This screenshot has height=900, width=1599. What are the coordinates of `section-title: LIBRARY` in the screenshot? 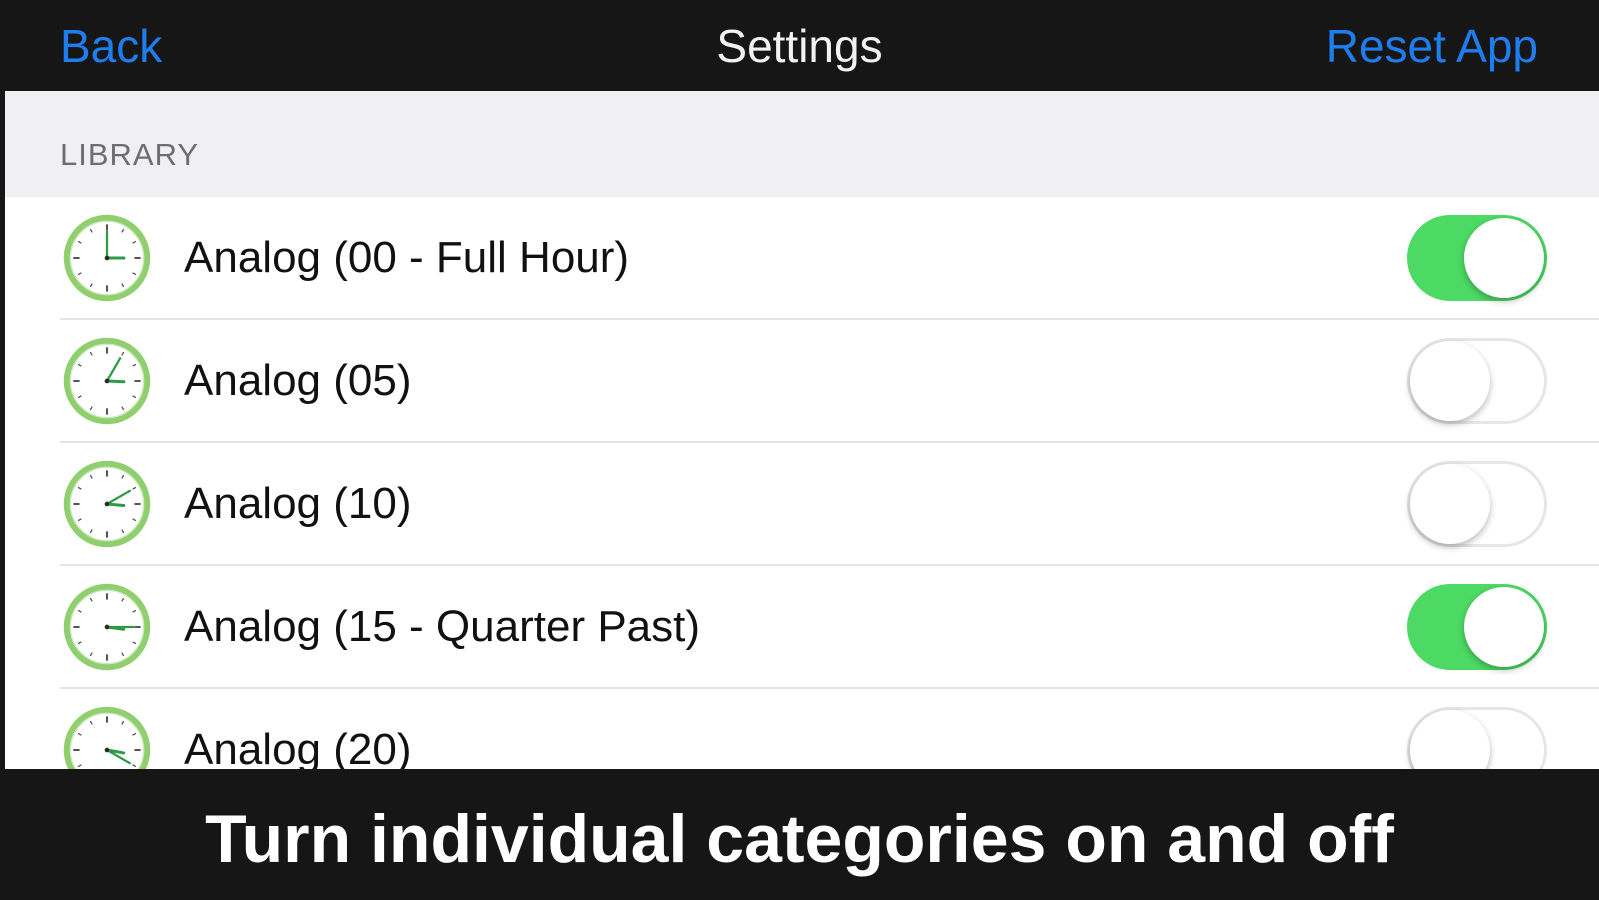 It's located at (130, 154).